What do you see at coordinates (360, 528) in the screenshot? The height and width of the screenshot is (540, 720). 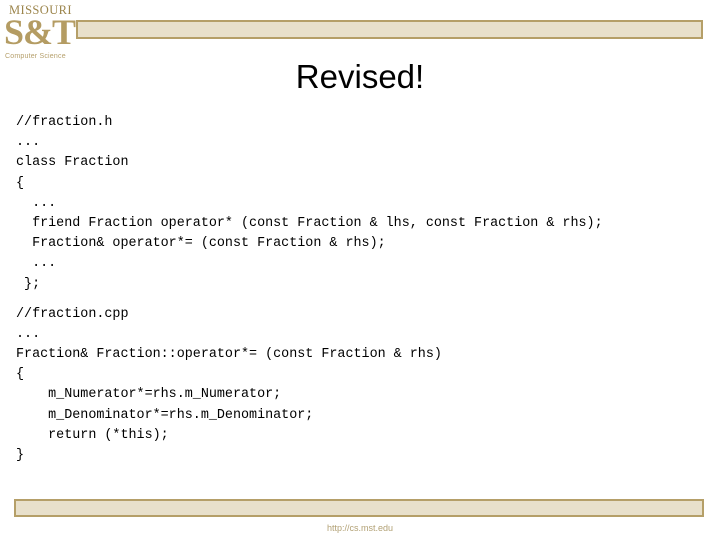 I see `footer-url: http://cs.mst.edu` at bounding box center [360, 528].